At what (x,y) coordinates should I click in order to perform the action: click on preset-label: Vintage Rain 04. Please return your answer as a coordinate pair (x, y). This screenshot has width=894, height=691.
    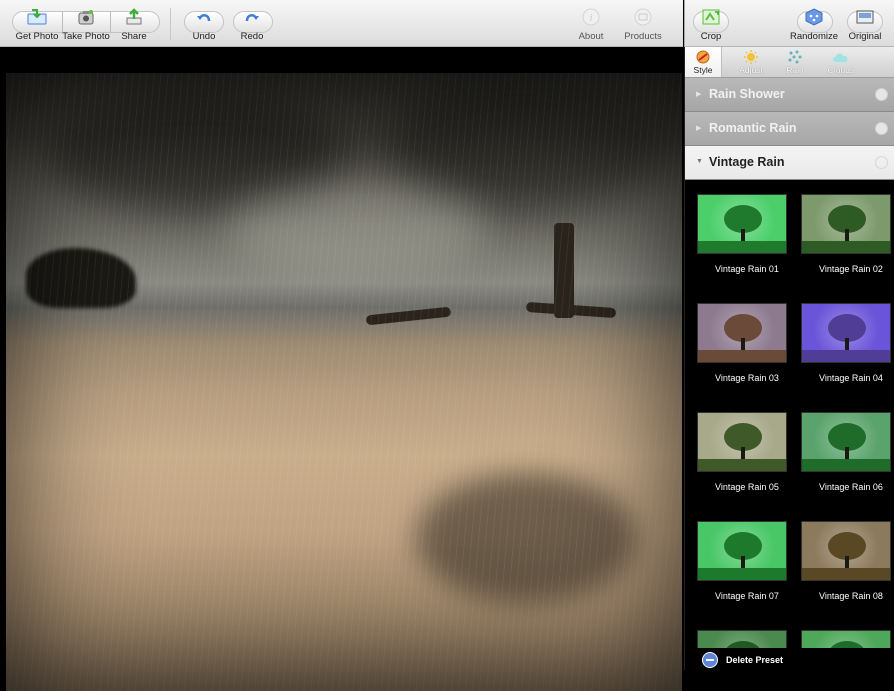
    Looking at the image, I should click on (851, 378).